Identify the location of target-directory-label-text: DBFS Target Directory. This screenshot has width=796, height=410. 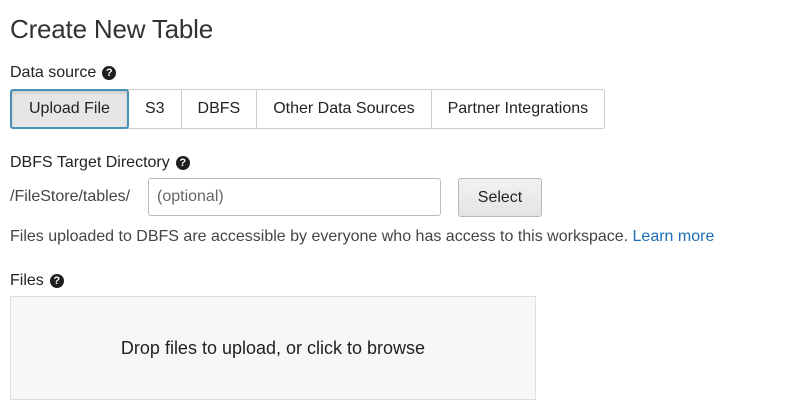
(90, 162).